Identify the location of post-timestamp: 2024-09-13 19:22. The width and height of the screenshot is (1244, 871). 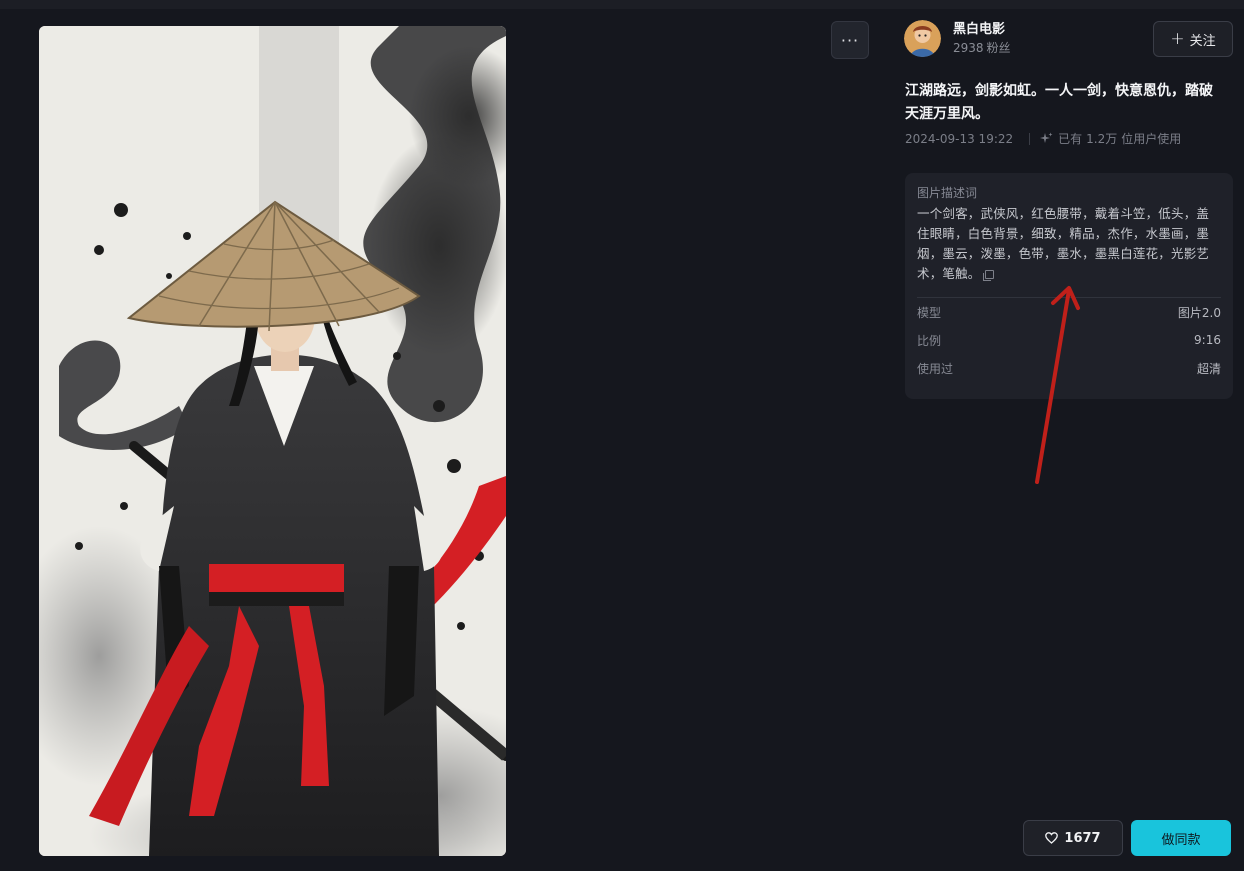
(959, 138).